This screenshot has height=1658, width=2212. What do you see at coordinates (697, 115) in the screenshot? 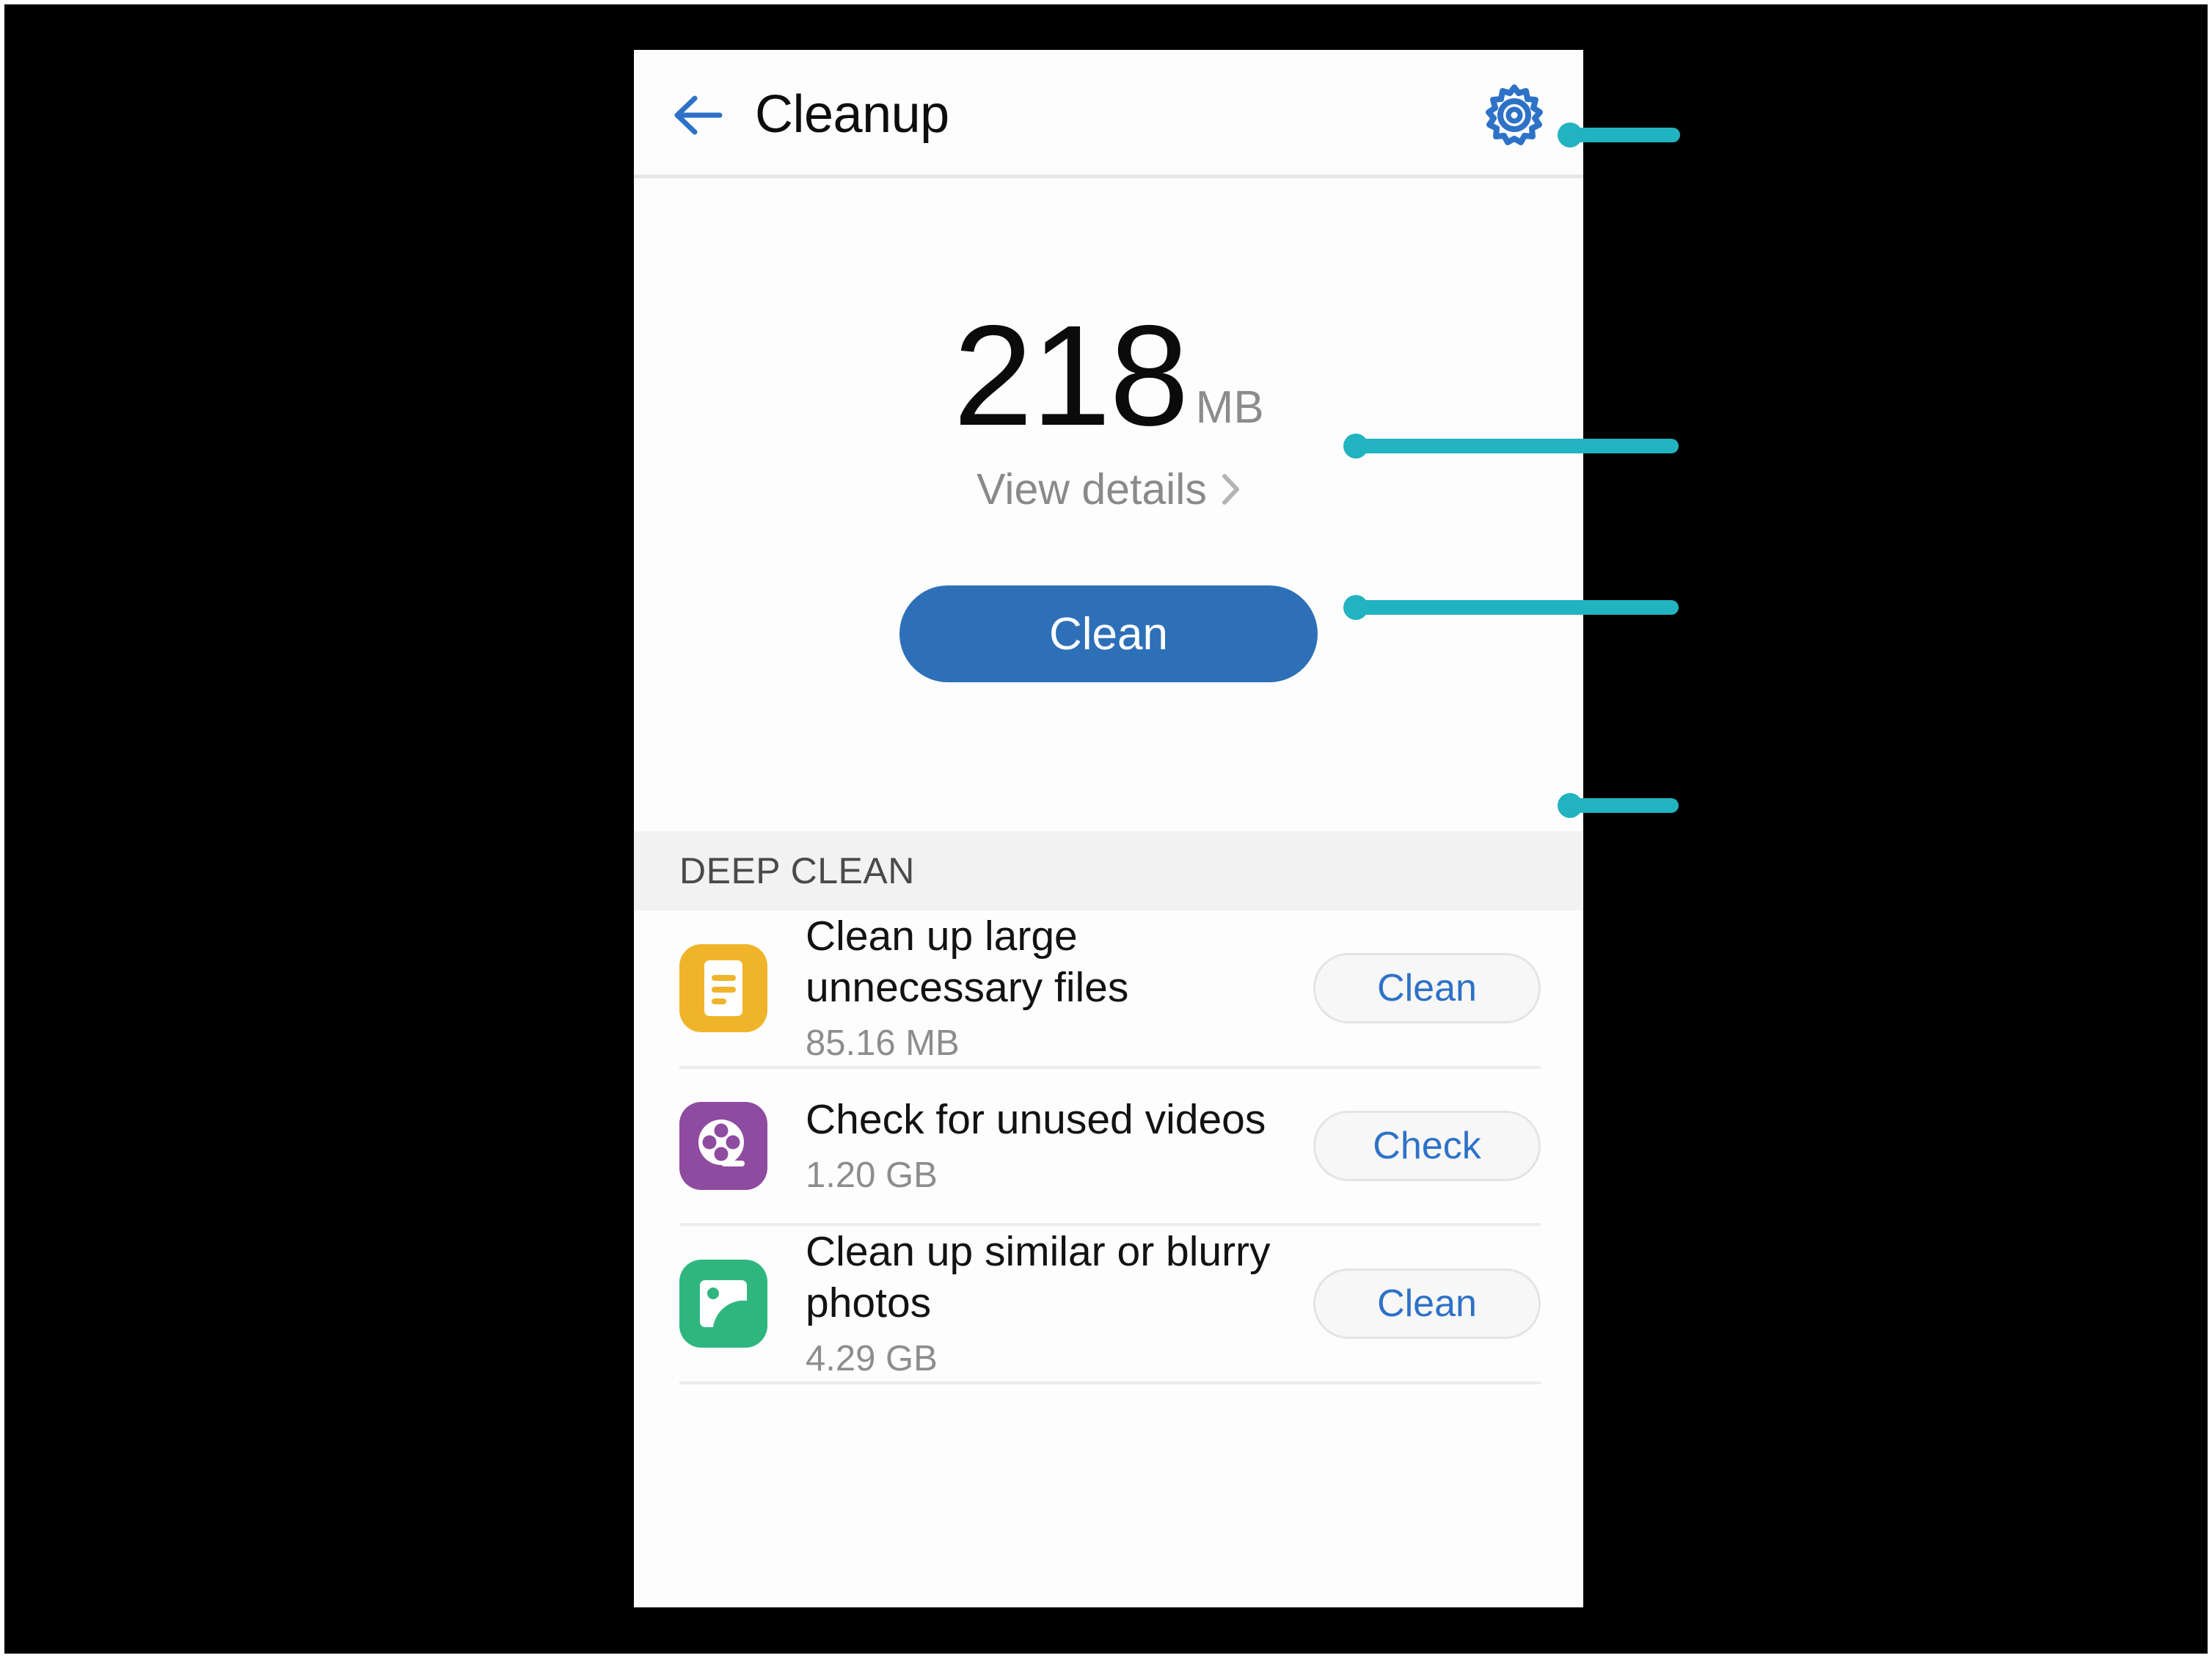
I see `back-arrow-icon` at bounding box center [697, 115].